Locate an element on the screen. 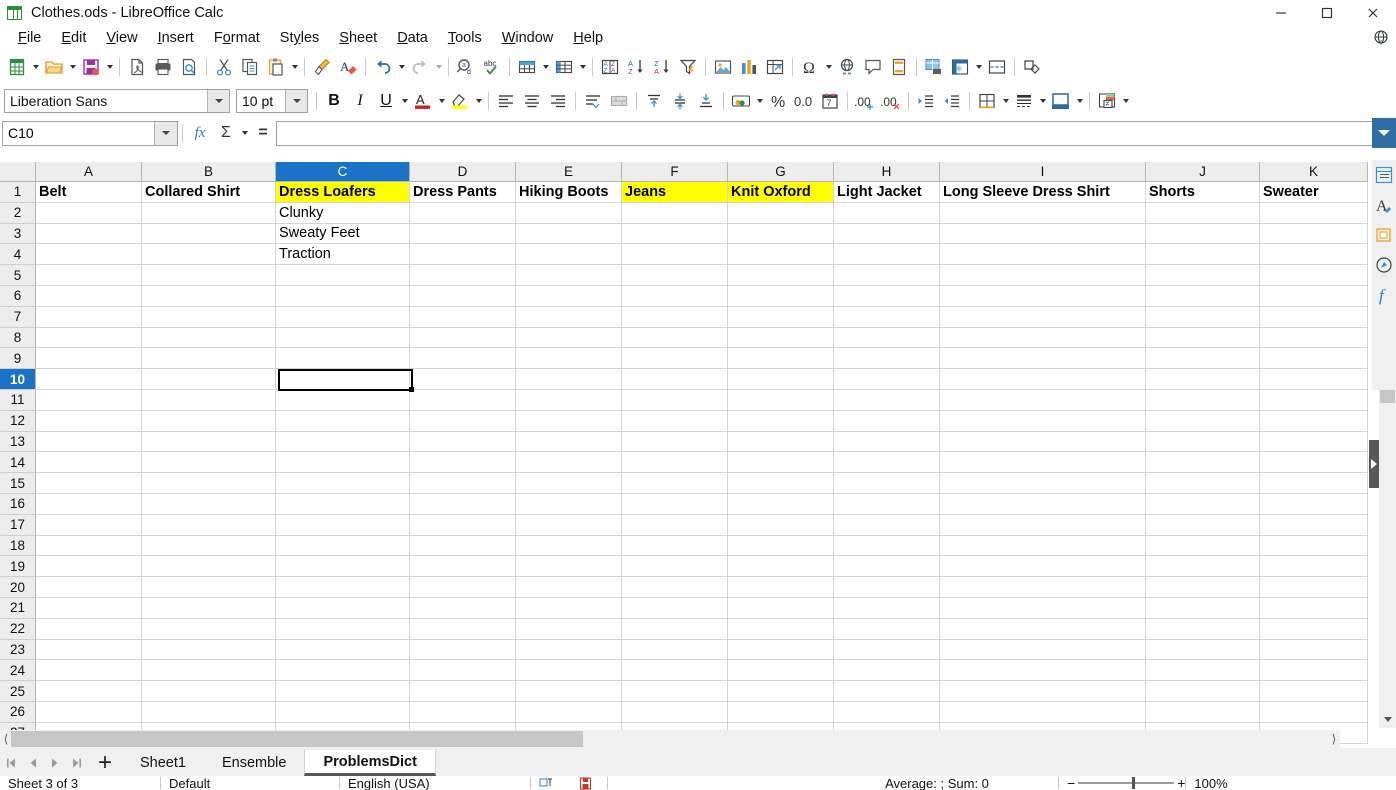 Image resolution: width=1396 pixels, height=790 pixels. cell-J16 is located at coordinates (1203, 504).